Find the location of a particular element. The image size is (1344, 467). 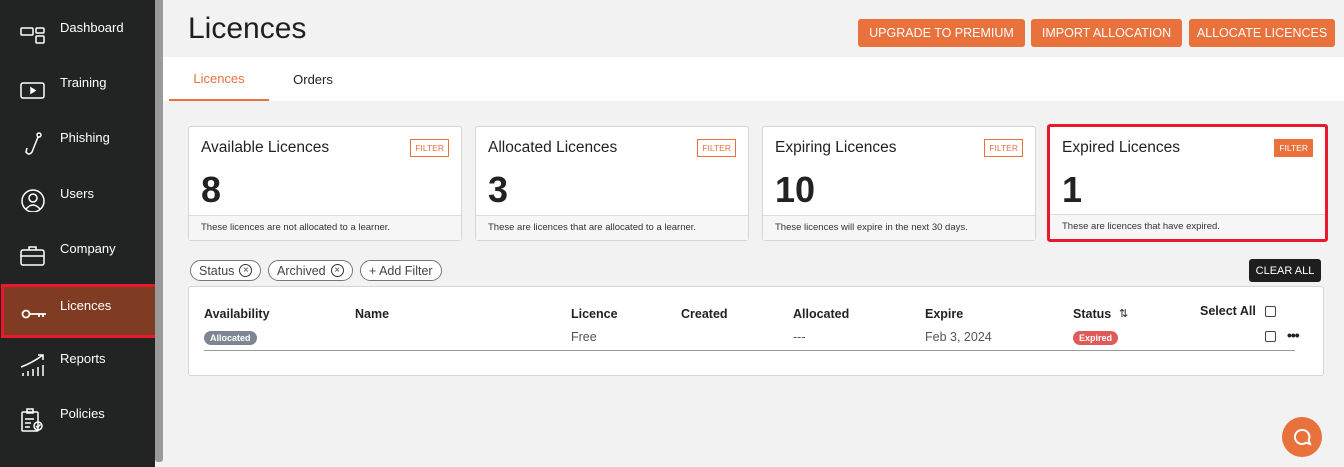

page-title: Licences is located at coordinates (247, 28).